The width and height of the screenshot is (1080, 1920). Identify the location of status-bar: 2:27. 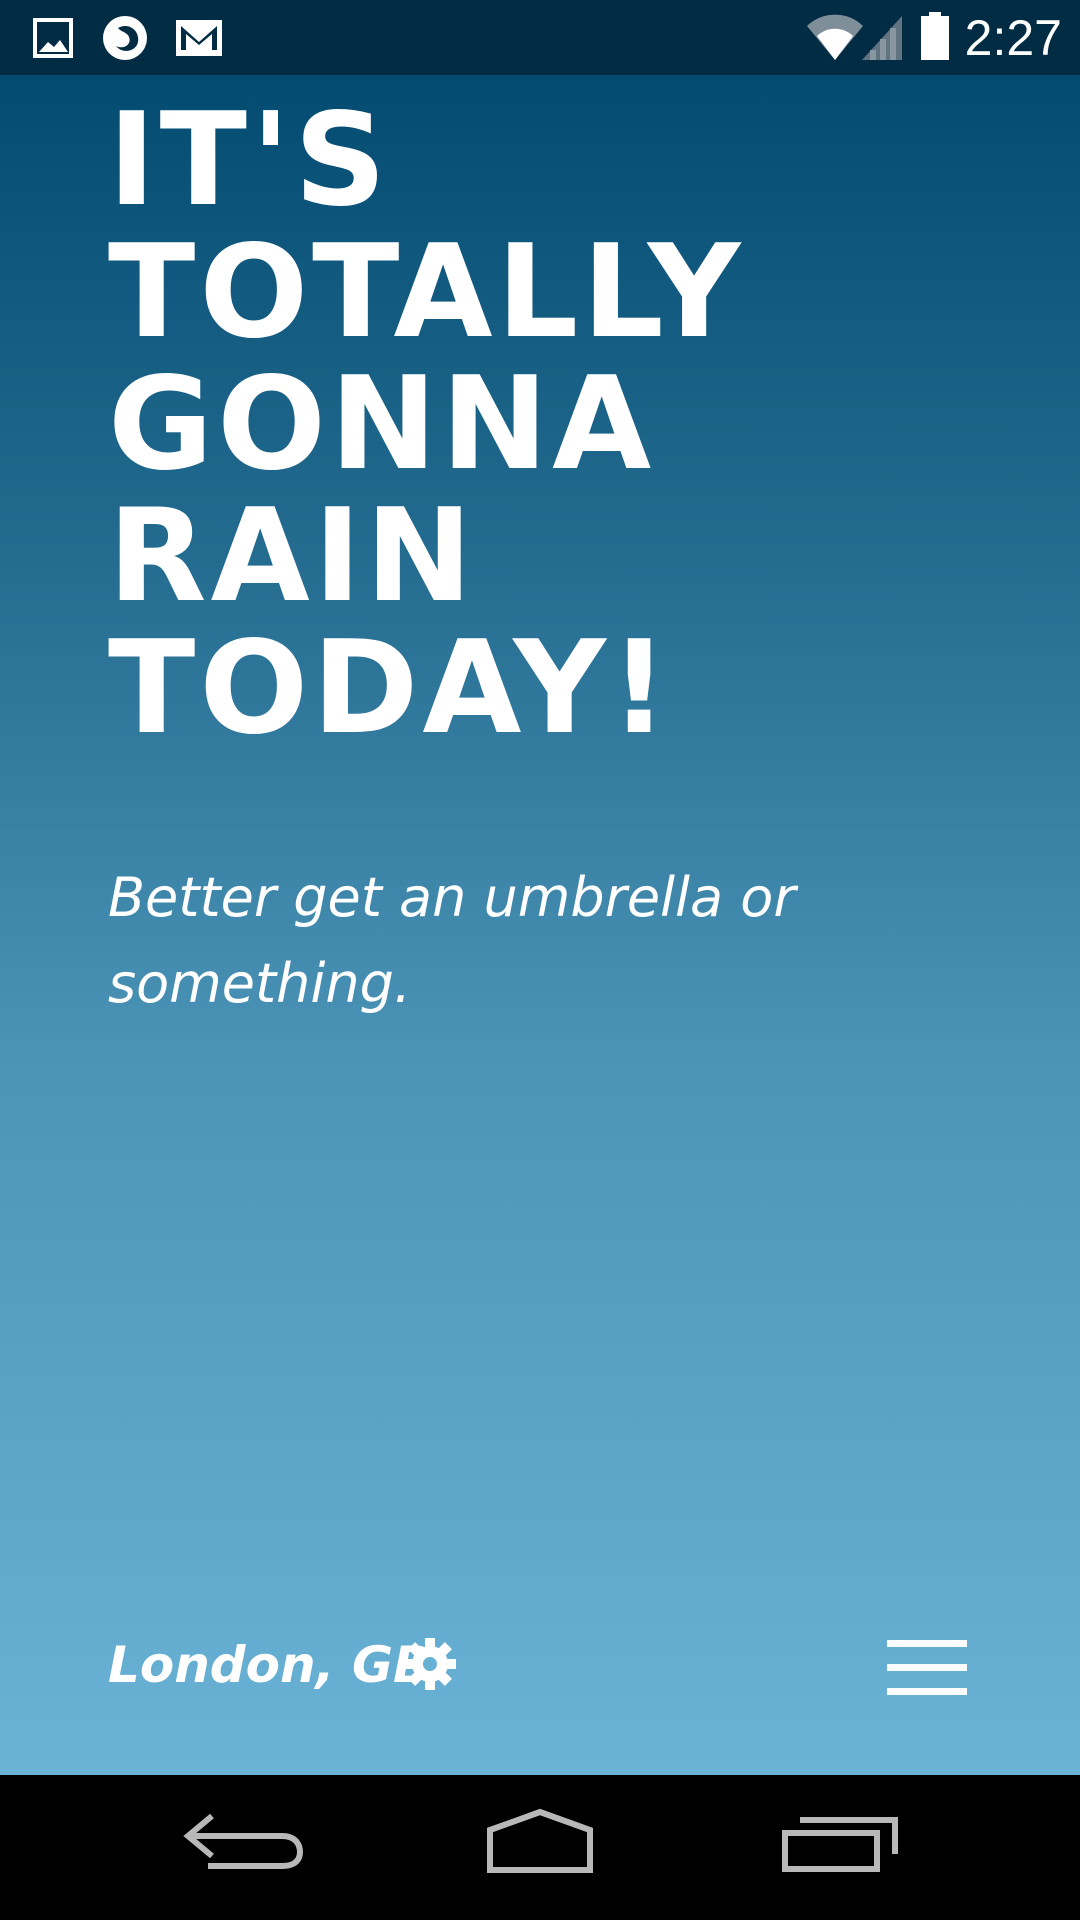
(540, 37).